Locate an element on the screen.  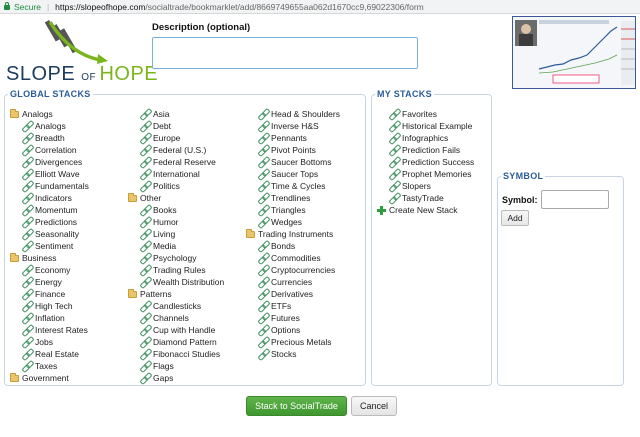
stack-item-bonds: Bonds is located at coordinates (293, 246).